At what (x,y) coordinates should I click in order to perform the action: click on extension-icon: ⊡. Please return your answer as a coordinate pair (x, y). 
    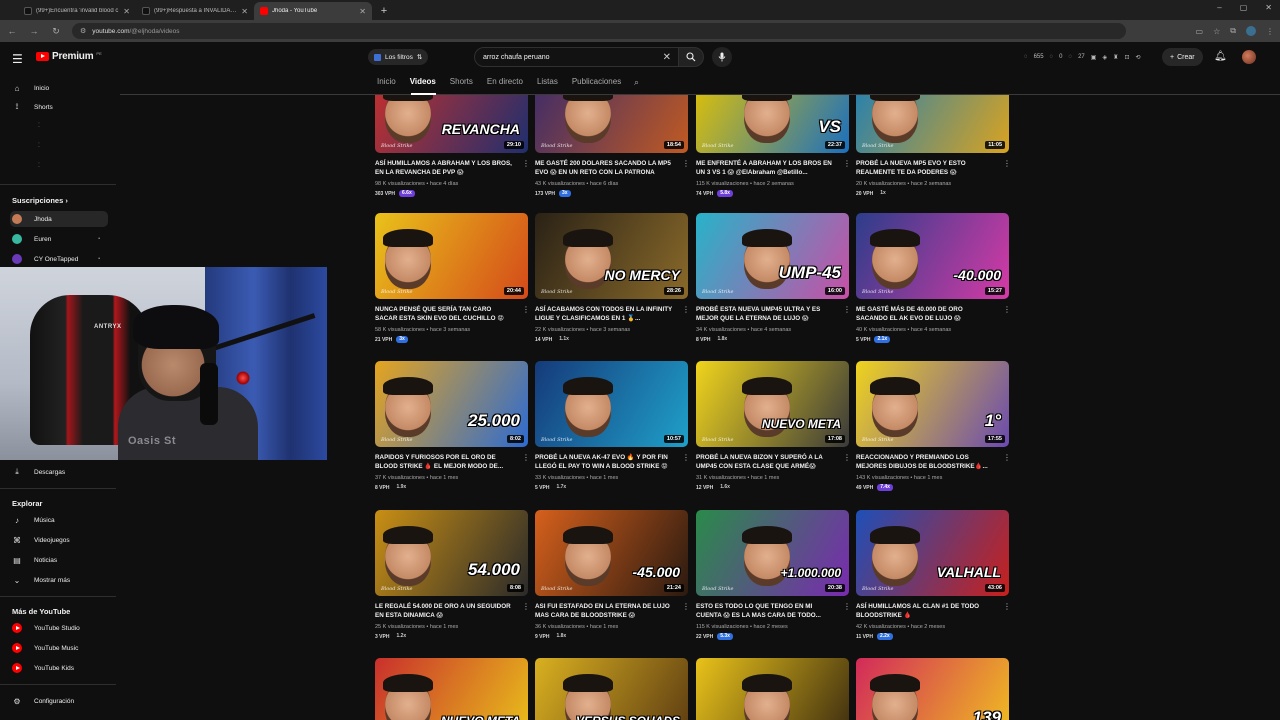
    Looking at the image, I should click on (1126, 57).